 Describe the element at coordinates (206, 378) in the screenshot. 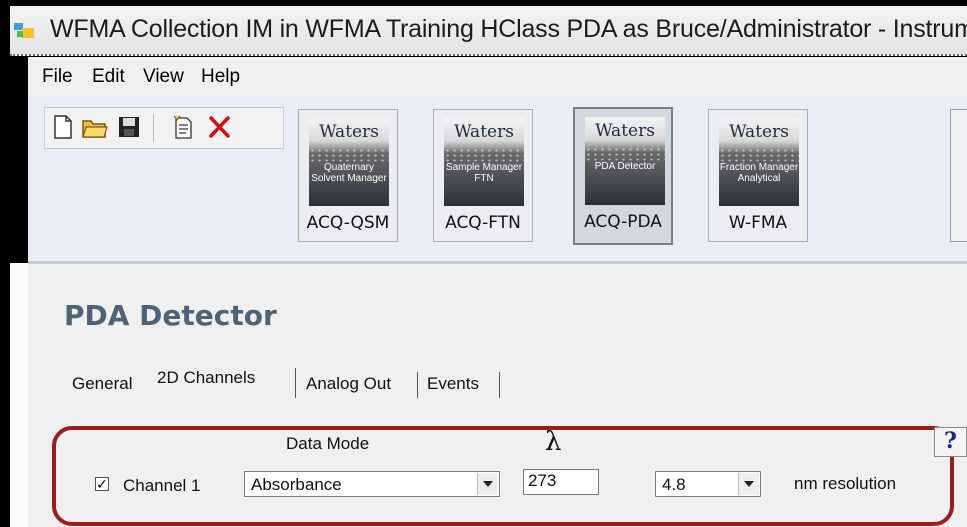

I see `tab-2d-channels: 2D Channels` at that location.